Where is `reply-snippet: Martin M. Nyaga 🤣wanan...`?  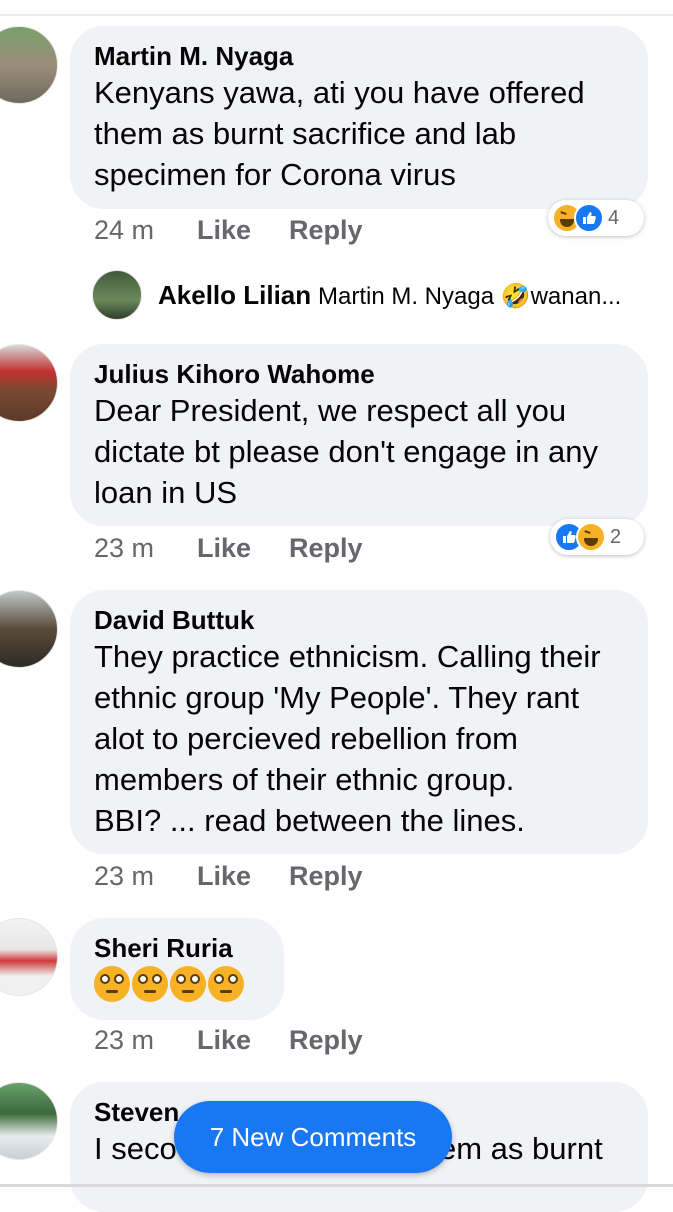
reply-snippet: Martin M. Nyaga 🤣wanan... is located at coordinates (470, 296).